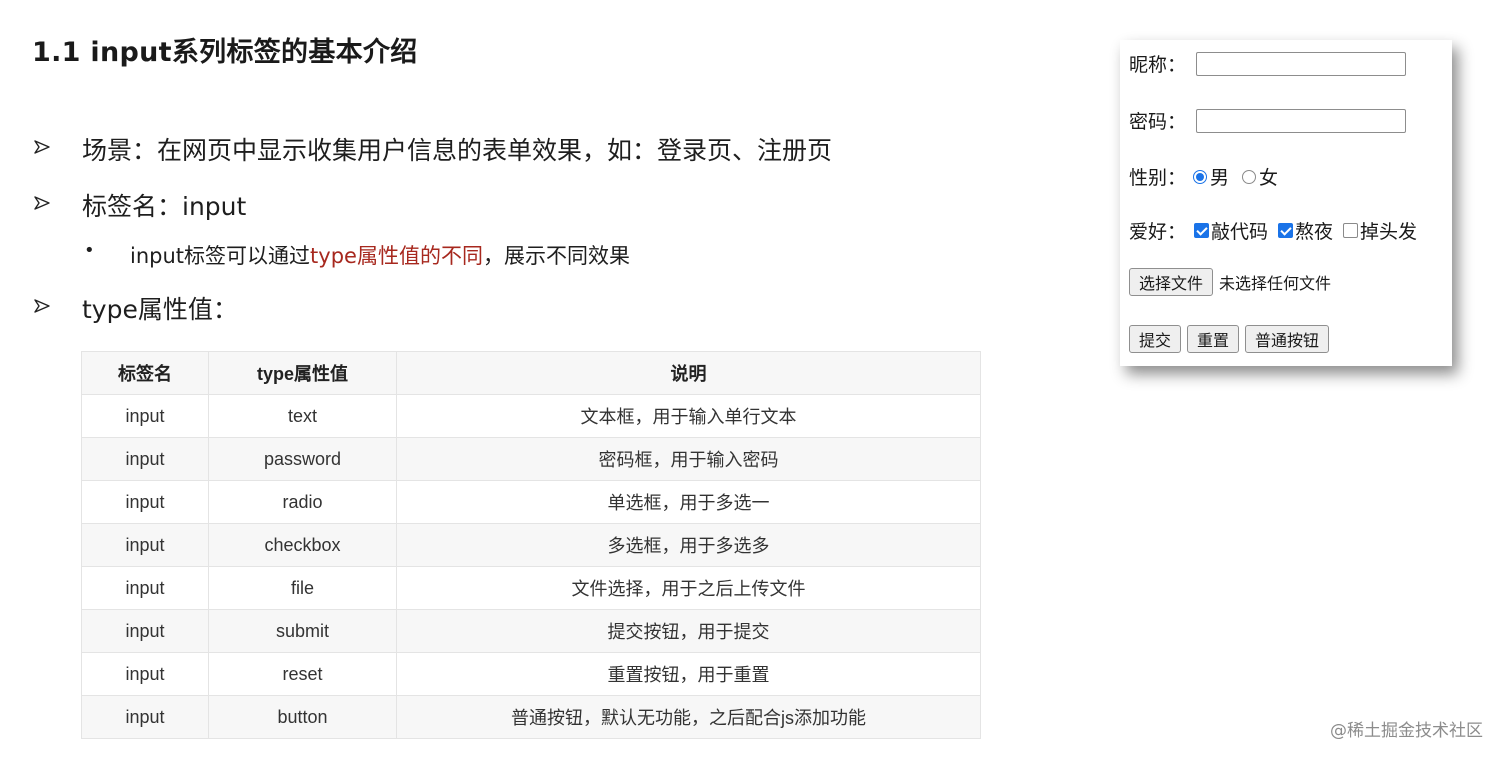 This screenshot has height=760, width=1512. I want to click on password-row: 密码：, so click(1268, 120).